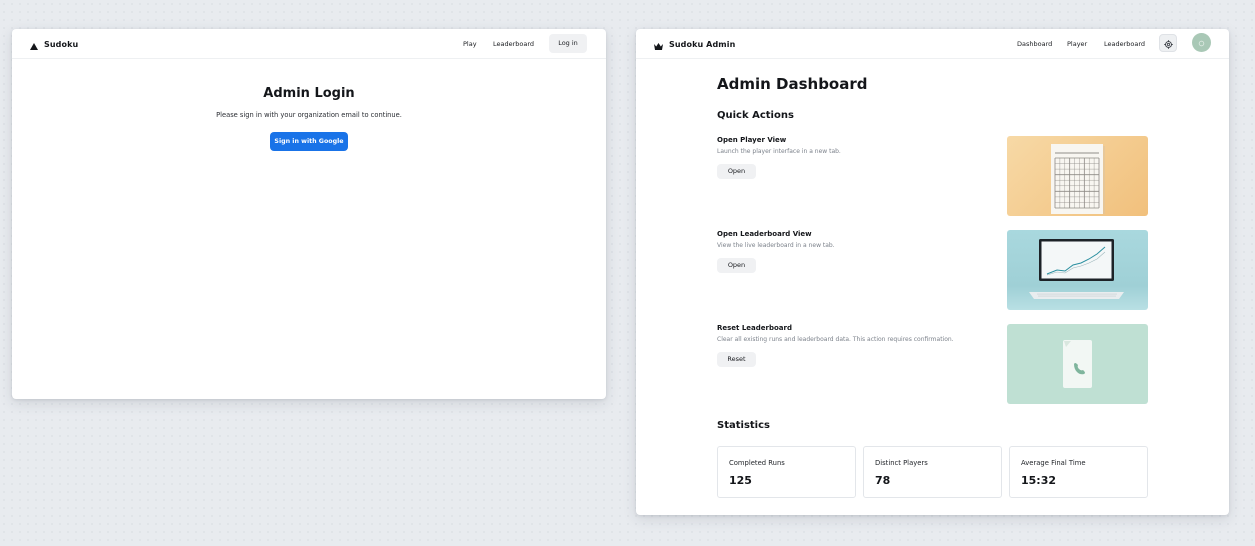 The height and width of the screenshot is (546, 1255). Describe the element at coordinates (736, 359) in the screenshot. I see `reset-leaderboard-button: Reset` at that location.